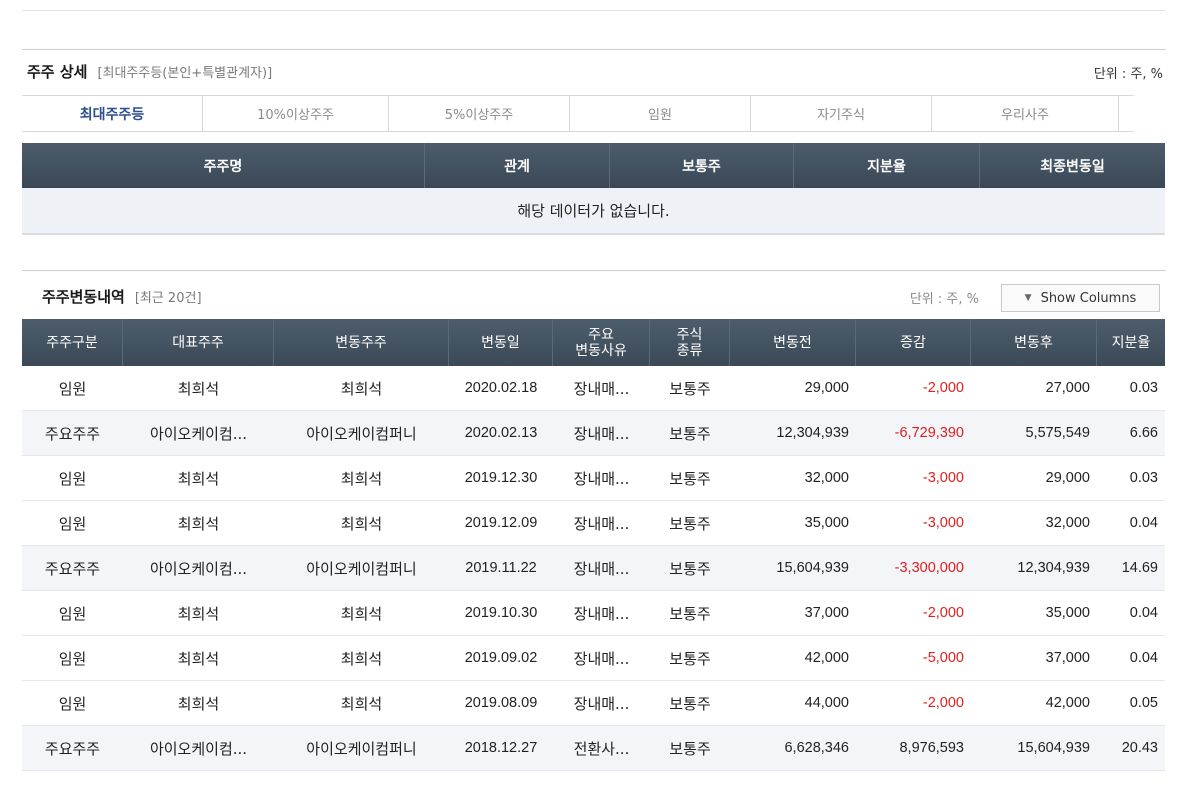  I want to click on no-data-message: 해당 데이터가 없습니다., so click(593, 211).